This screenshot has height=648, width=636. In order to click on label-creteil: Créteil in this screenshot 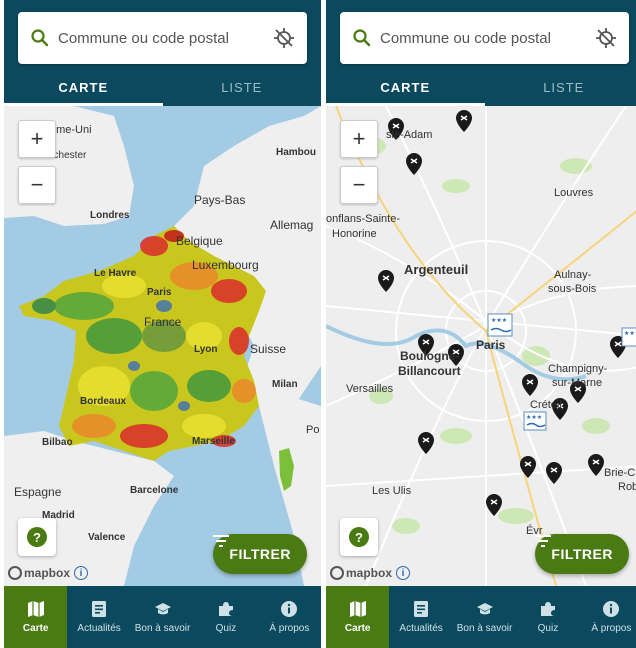, I will do `click(546, 405)`.